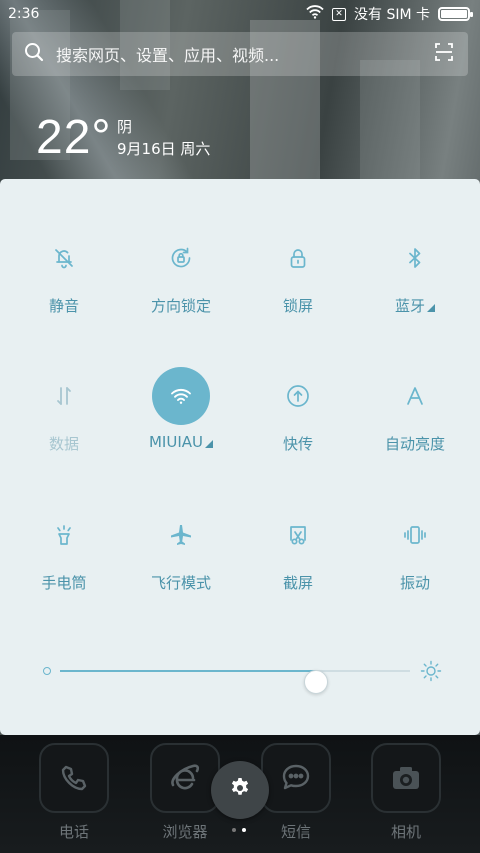 This screenshot has width=480, height=853. What do you see at coordinates (244, 830) in the screenshot?
I see `page-dot-active` at bounding box center [244, 830].